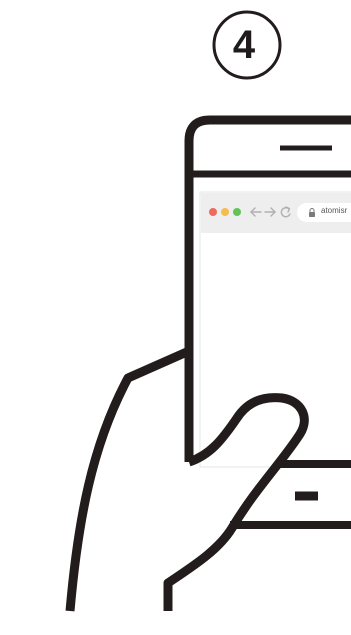  I want to click on minimize-dot-icon, so click(225, 212).